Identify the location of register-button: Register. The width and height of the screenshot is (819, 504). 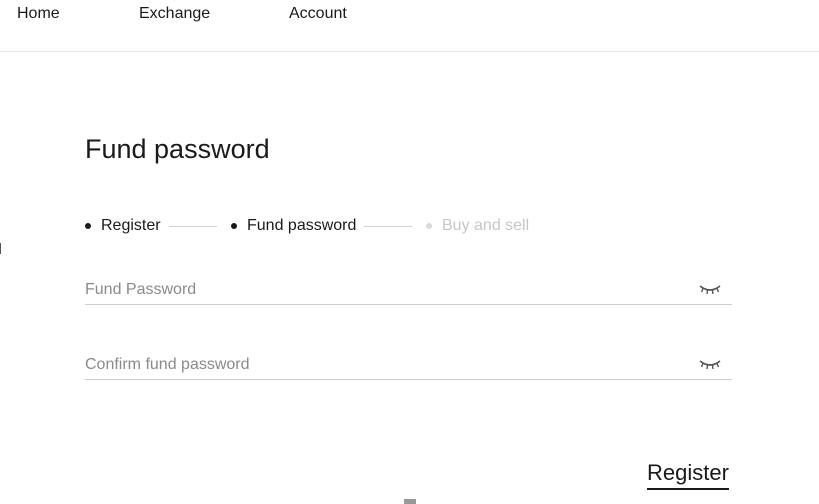
(688, 475).